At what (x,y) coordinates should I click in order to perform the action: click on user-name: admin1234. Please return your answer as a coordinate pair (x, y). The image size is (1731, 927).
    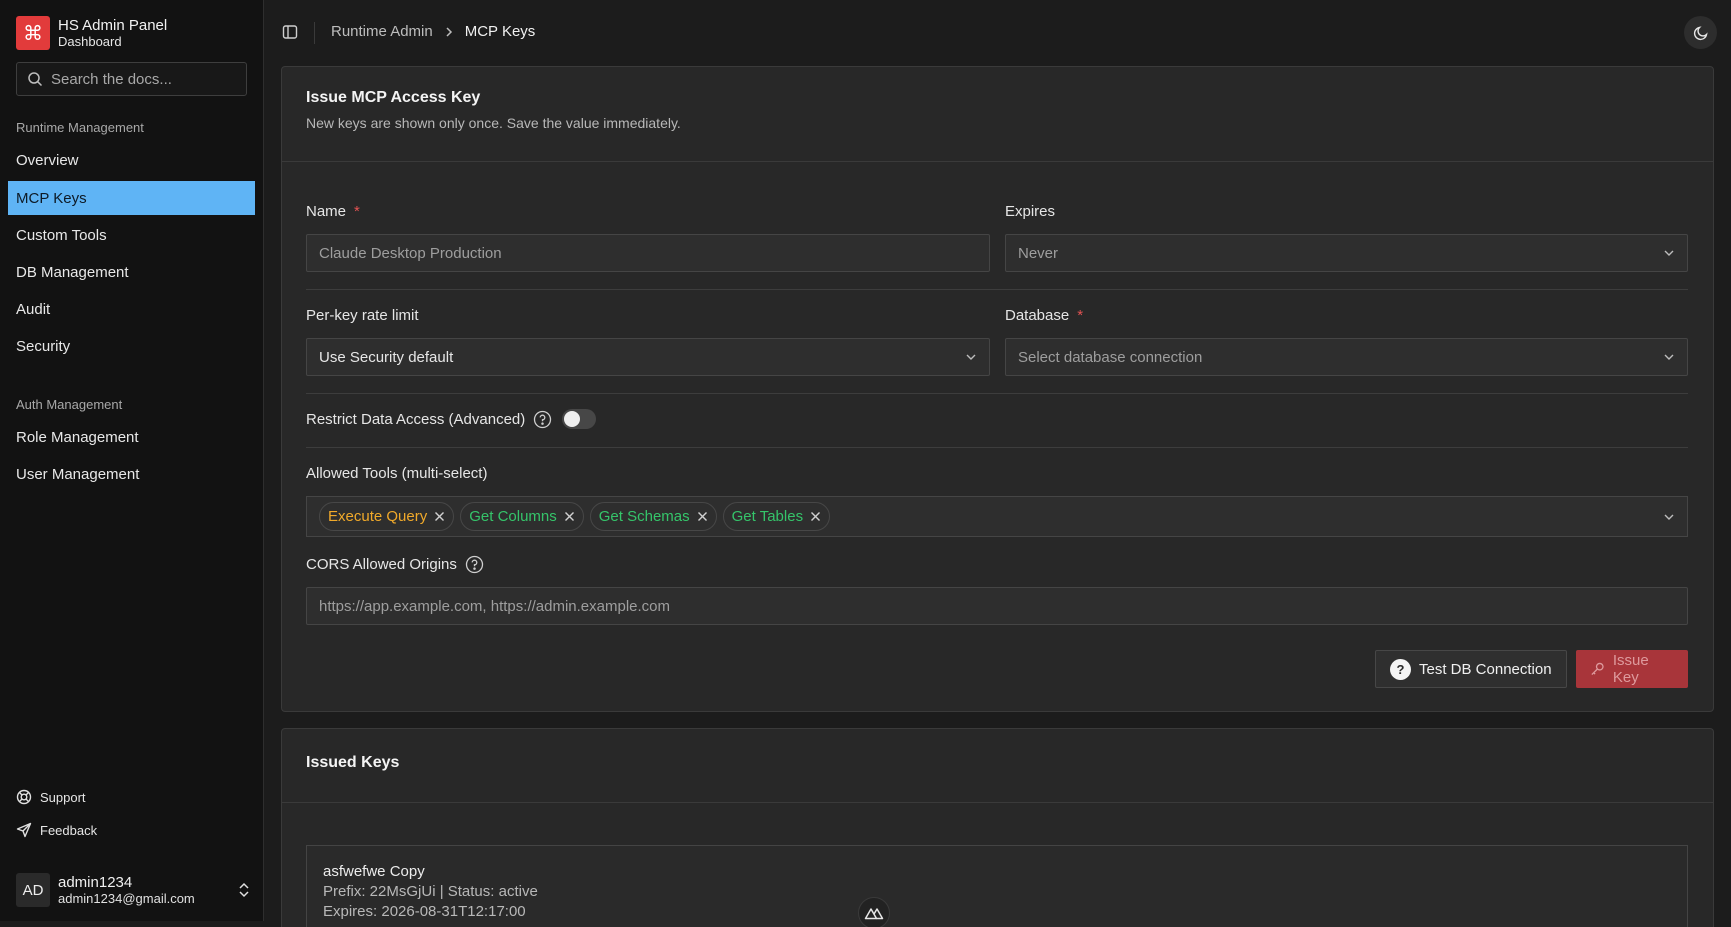
    Looking at the image, I should click on (95, 882).